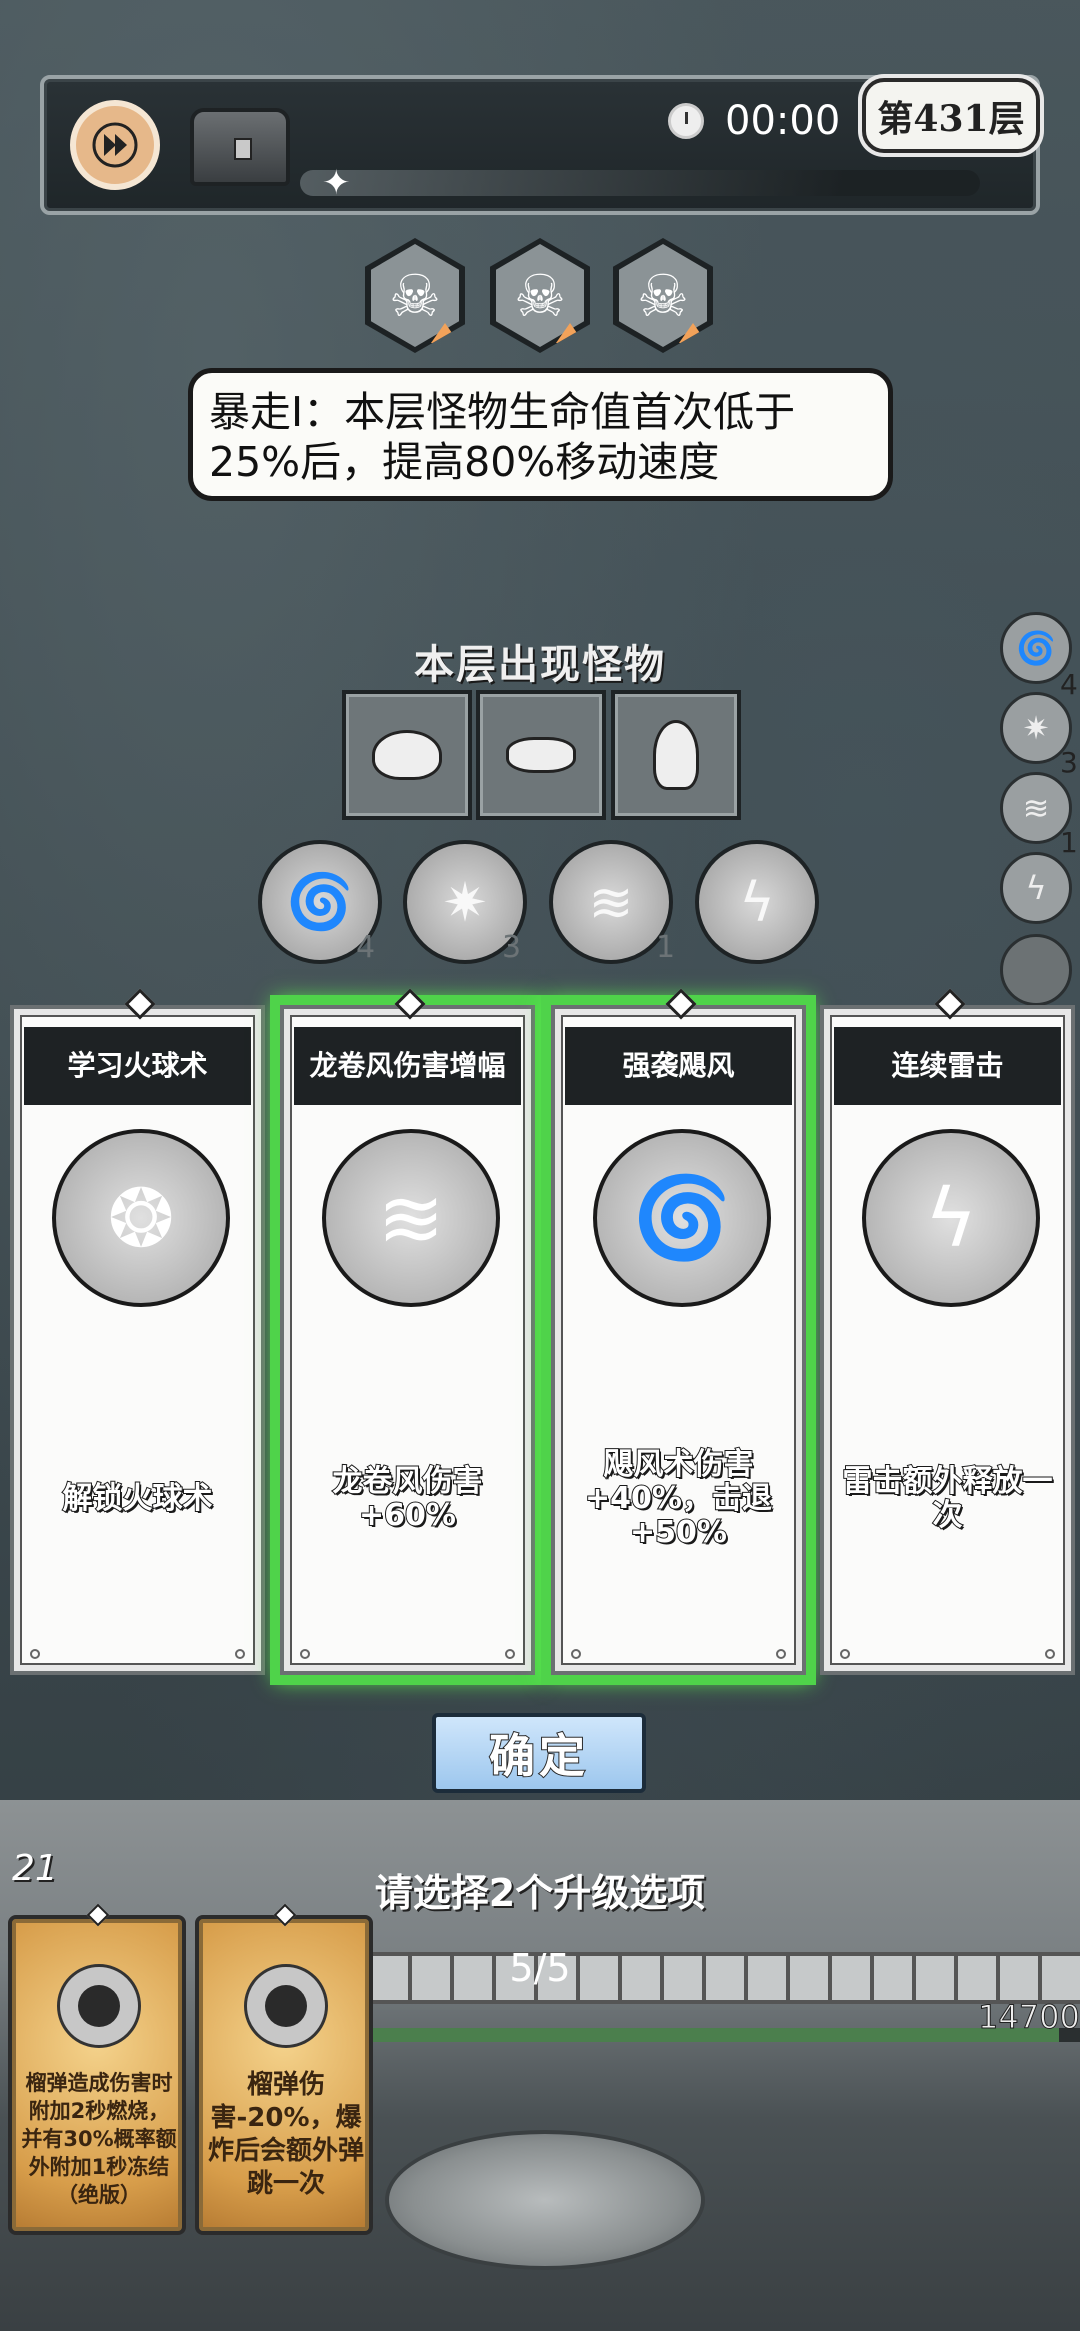  What do you see at coordinates (137, 1331) in the screenshot?
I see `upgrade-card: 学习火球术 ❂ 解锁火球术` at bounding box center [137, 1331].